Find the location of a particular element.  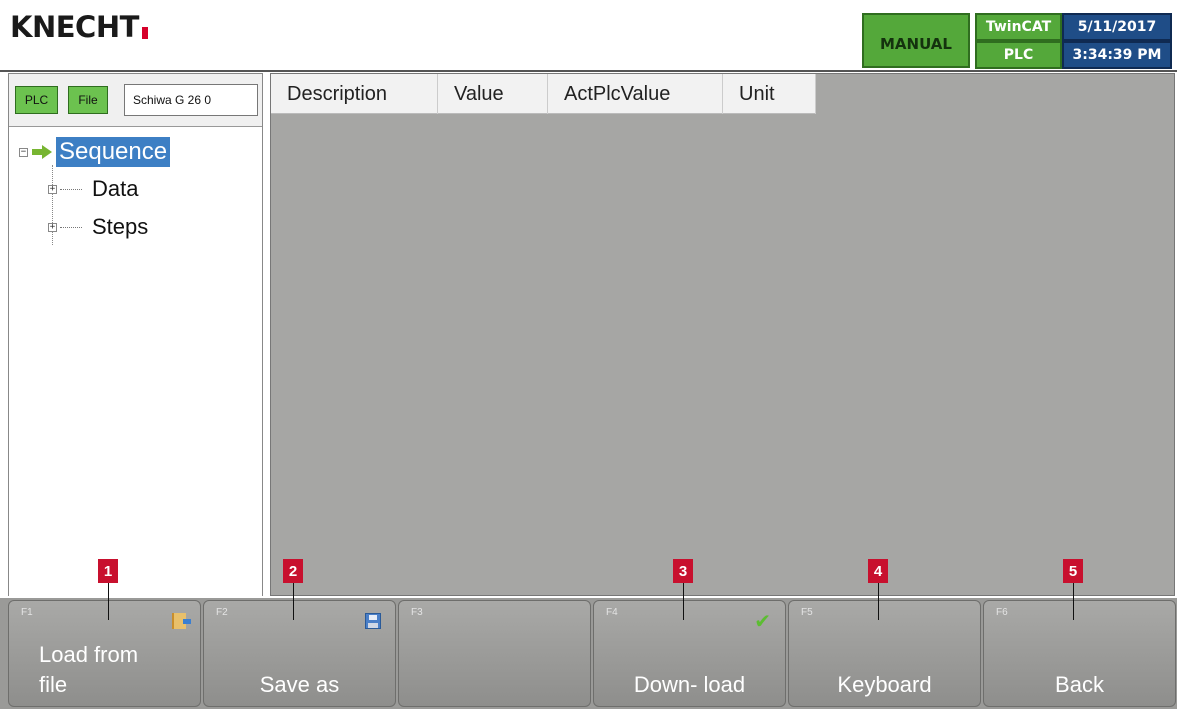

f3-button: F3 is located at coordinates (494, 653).